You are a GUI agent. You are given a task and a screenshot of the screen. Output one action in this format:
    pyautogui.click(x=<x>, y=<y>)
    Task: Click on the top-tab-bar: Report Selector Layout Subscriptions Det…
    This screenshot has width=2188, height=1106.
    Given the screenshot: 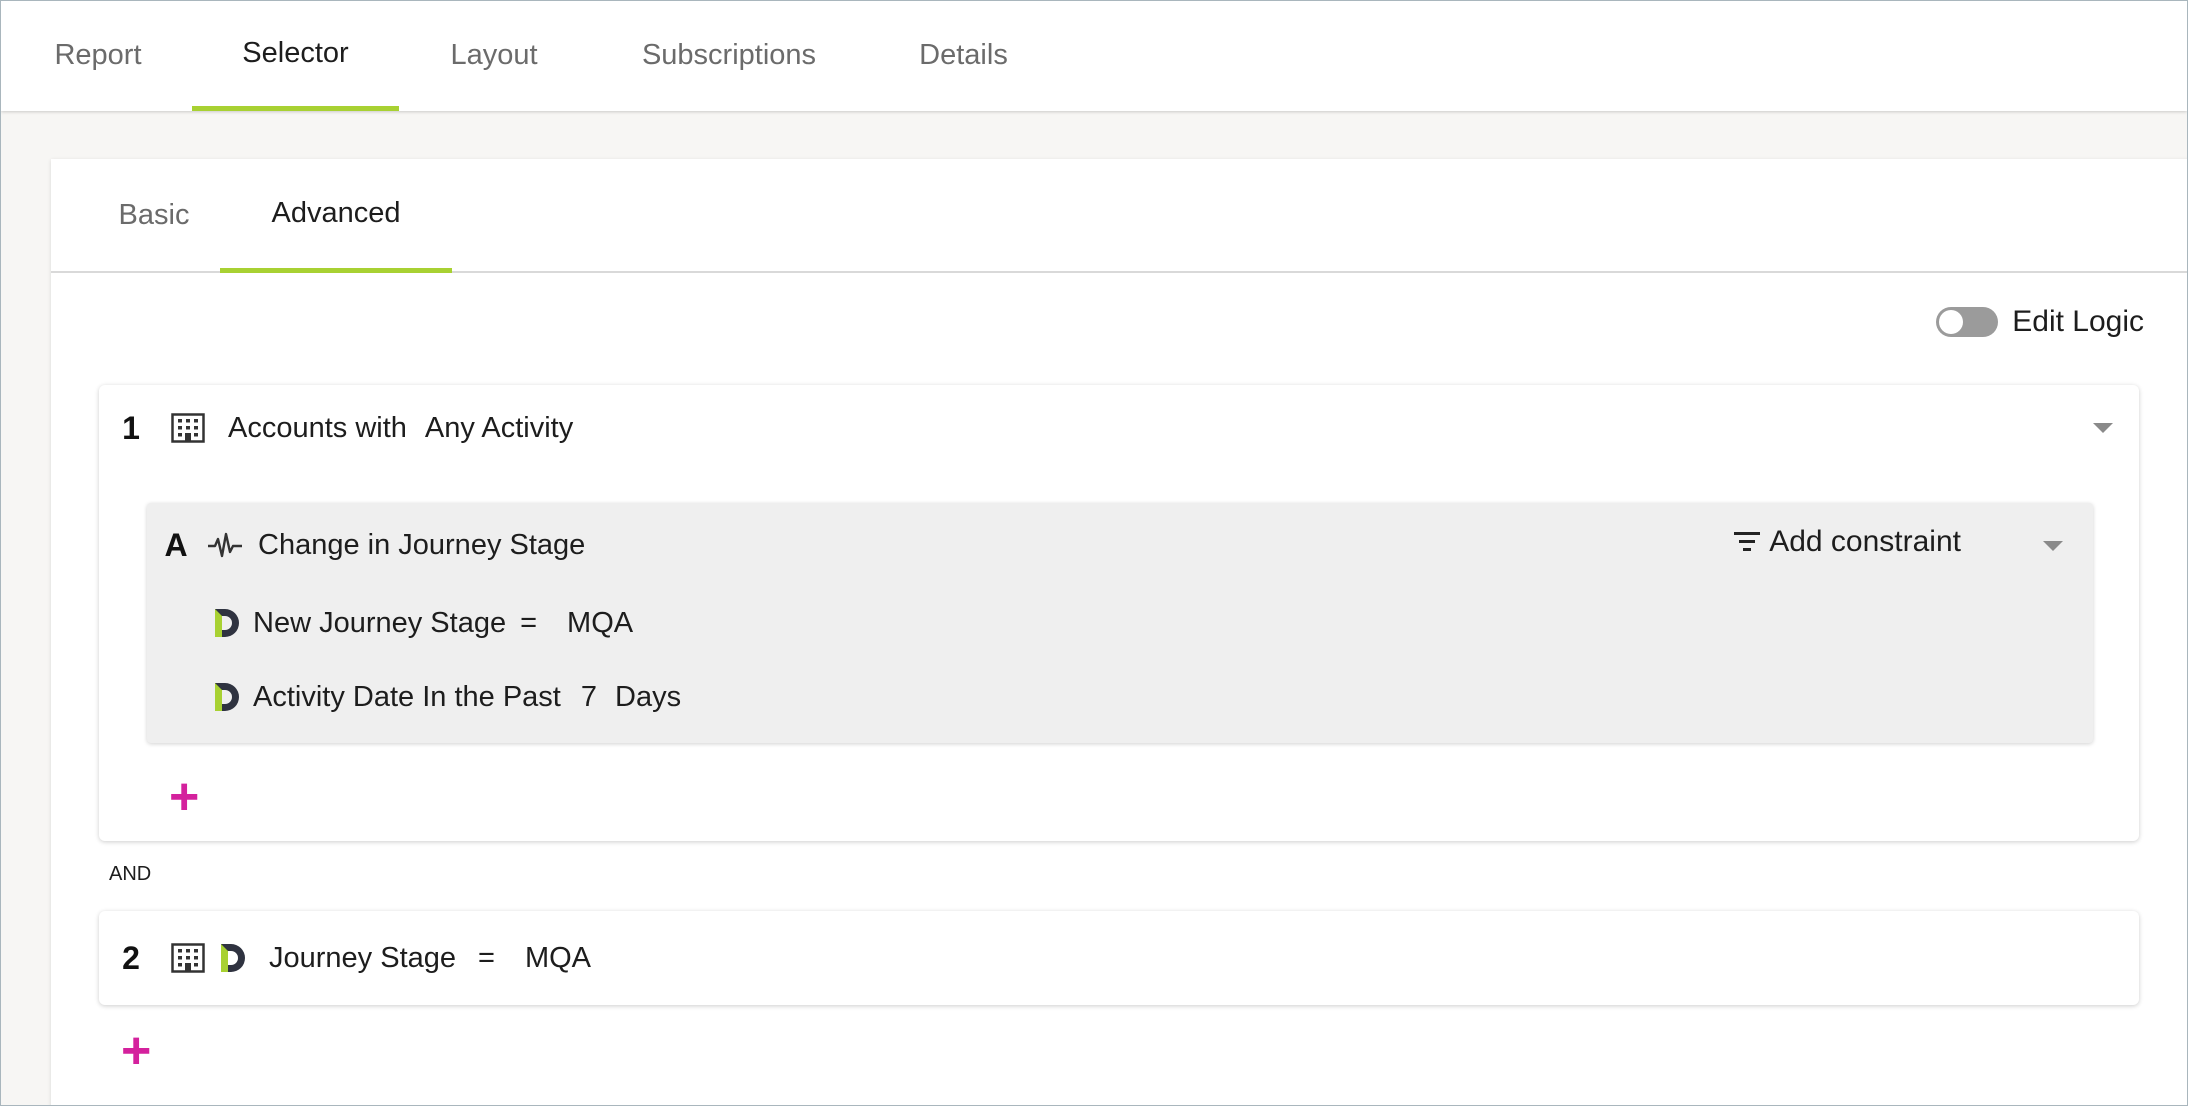 What is the action you would take?
    pyautogui.click(x=1094, y=56)
    